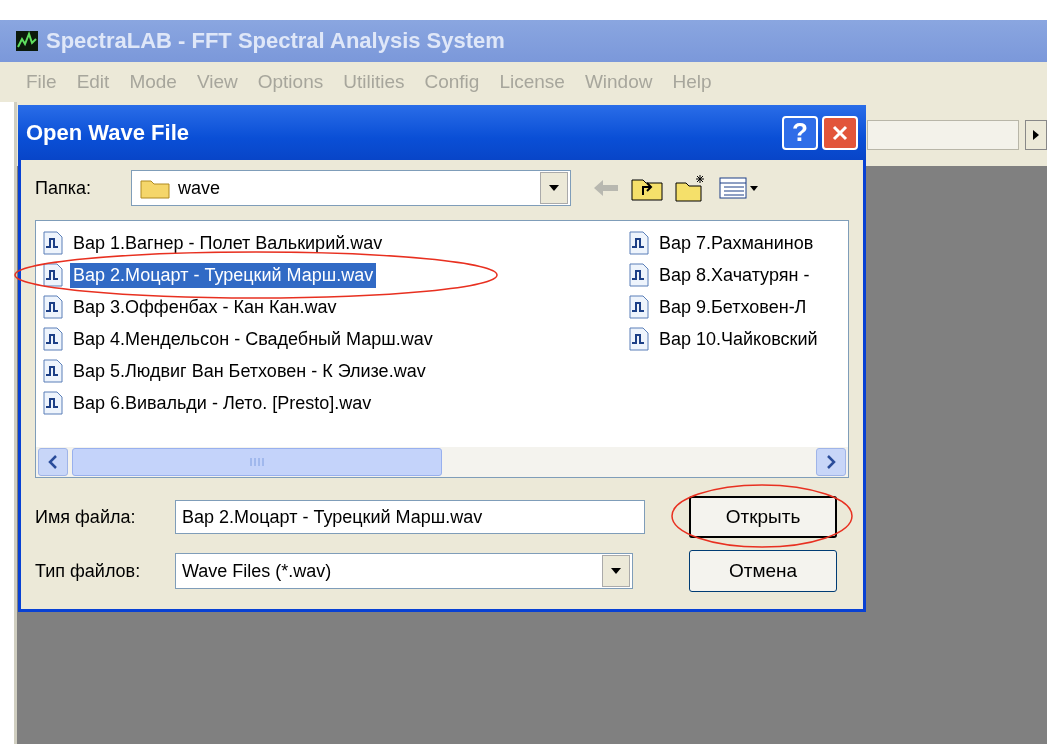 The height and width of the screenshot is (744, 1047). I want to click on scroll-right-button, so click(1036, 135).